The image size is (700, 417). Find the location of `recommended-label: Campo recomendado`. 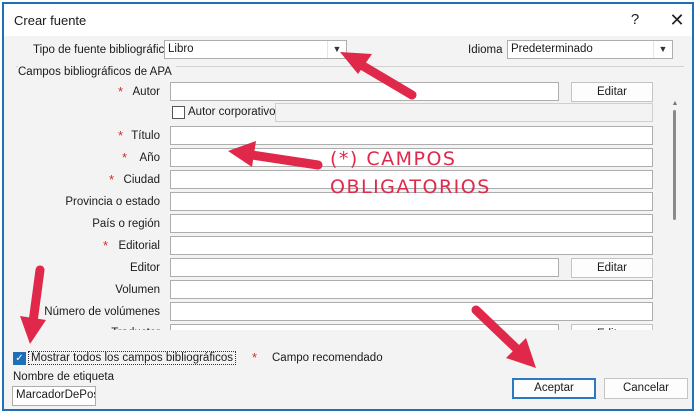

recommended-label: Campo recomendado is located at coordinates (327, 358).